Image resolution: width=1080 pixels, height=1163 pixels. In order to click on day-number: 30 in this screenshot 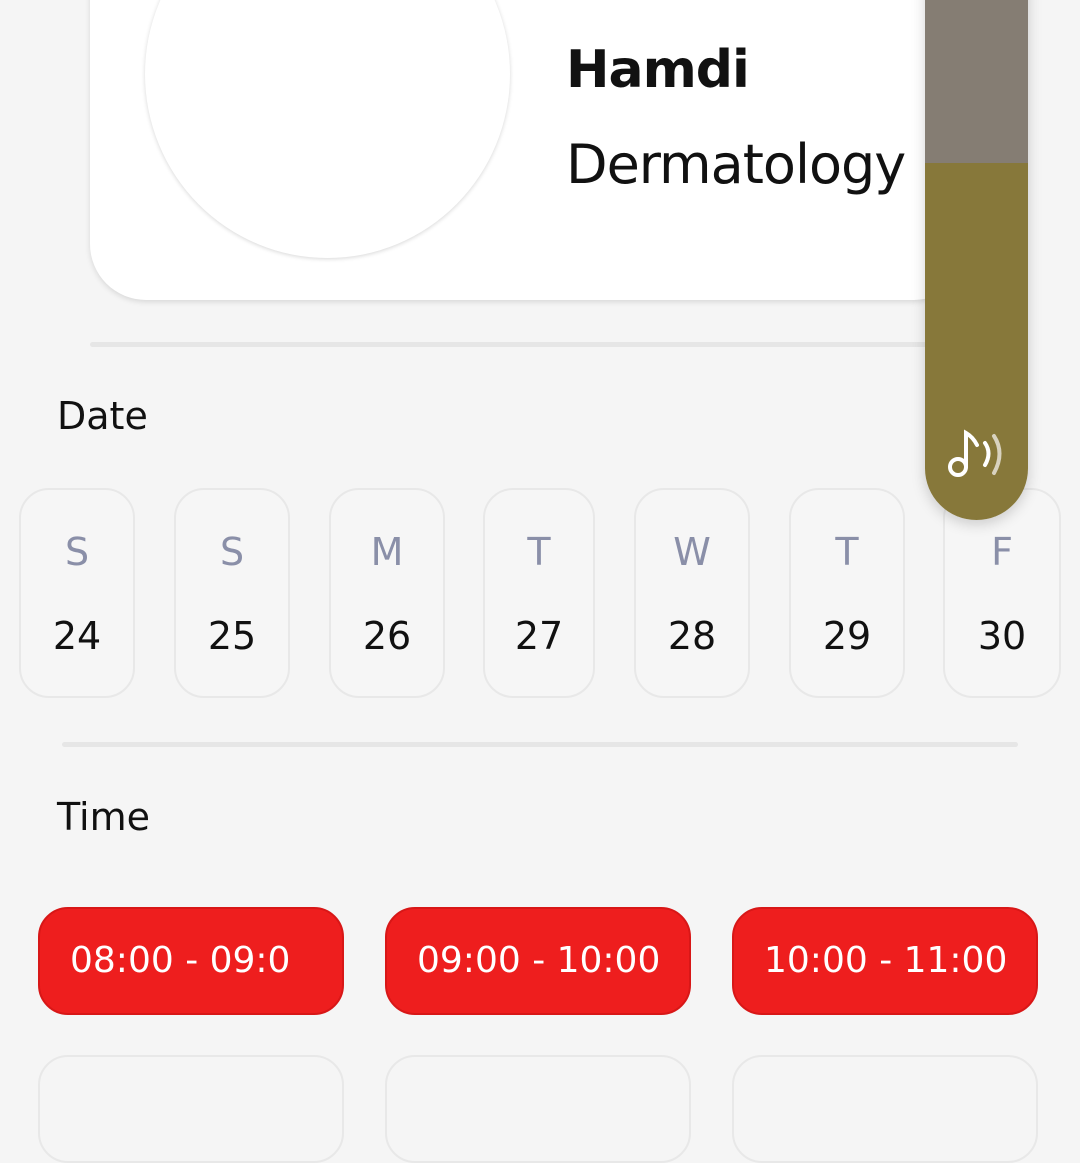, I will do `click(1002, 636)`.